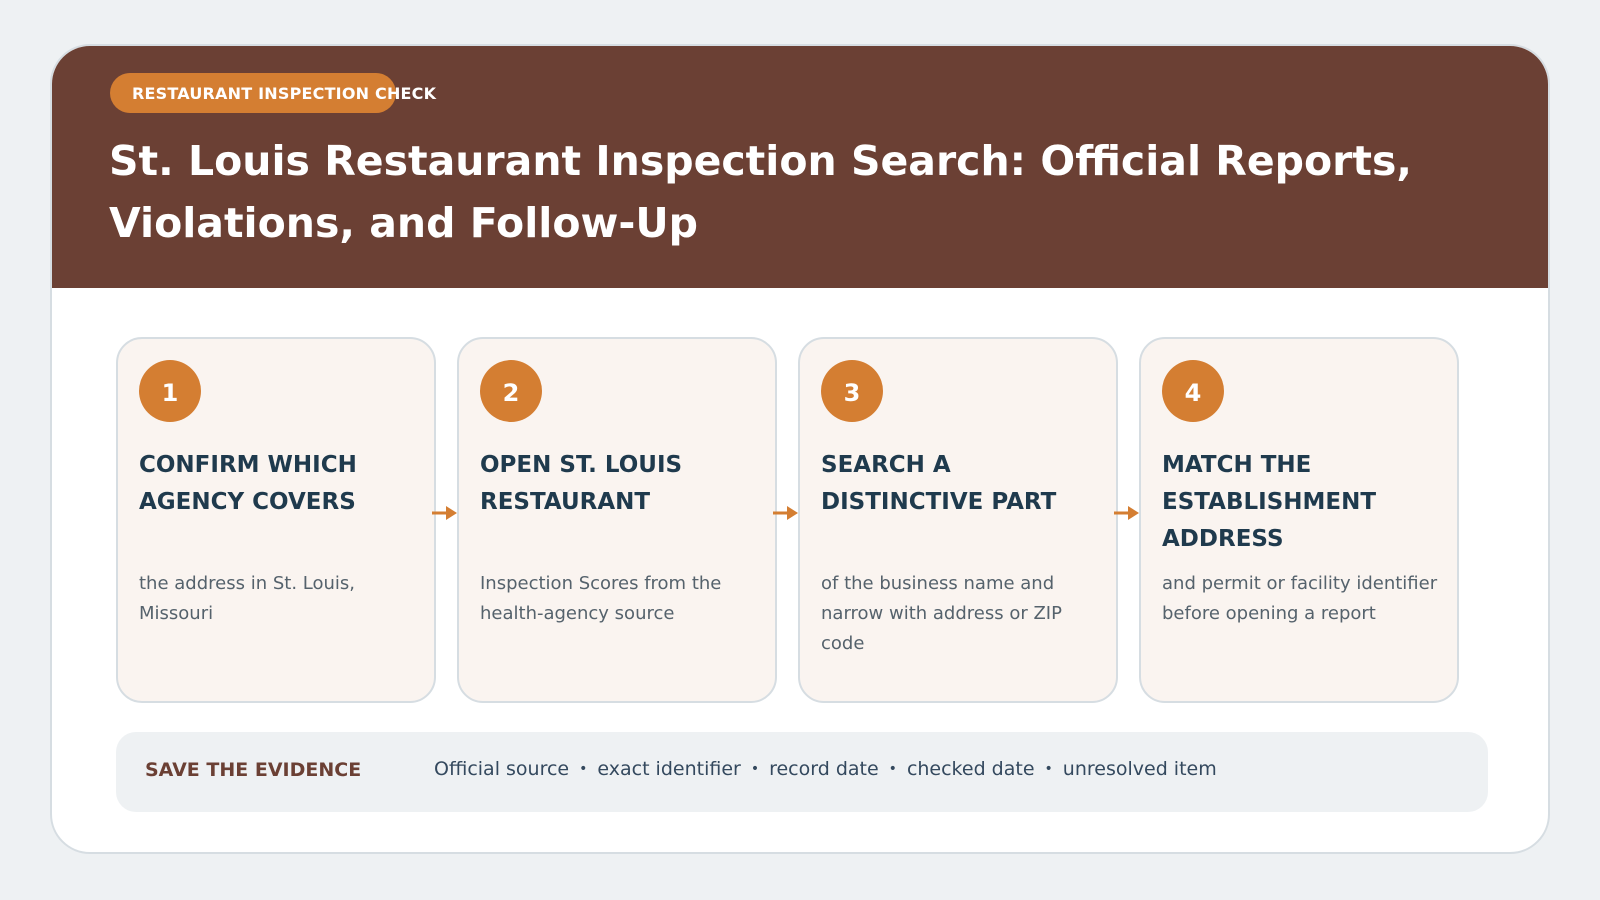 This screenshot has height=900, width=1600. Describe the element at coordinates (253, 770) in the screenshot. I see `evidence-label: SAVE THE EVIDENCE` at that location.